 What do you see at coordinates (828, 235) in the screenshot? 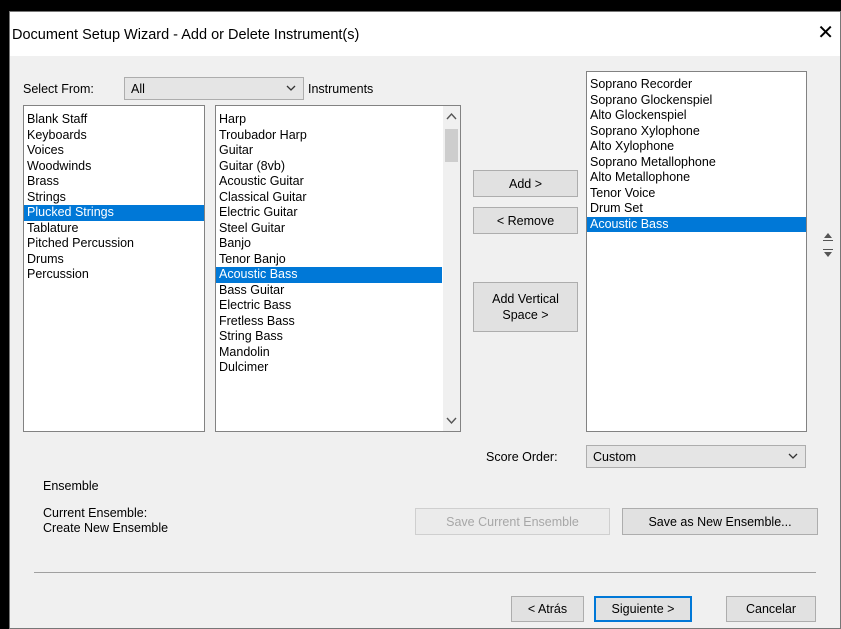
I see `move-up-icon` at bounding box center [828, 235].